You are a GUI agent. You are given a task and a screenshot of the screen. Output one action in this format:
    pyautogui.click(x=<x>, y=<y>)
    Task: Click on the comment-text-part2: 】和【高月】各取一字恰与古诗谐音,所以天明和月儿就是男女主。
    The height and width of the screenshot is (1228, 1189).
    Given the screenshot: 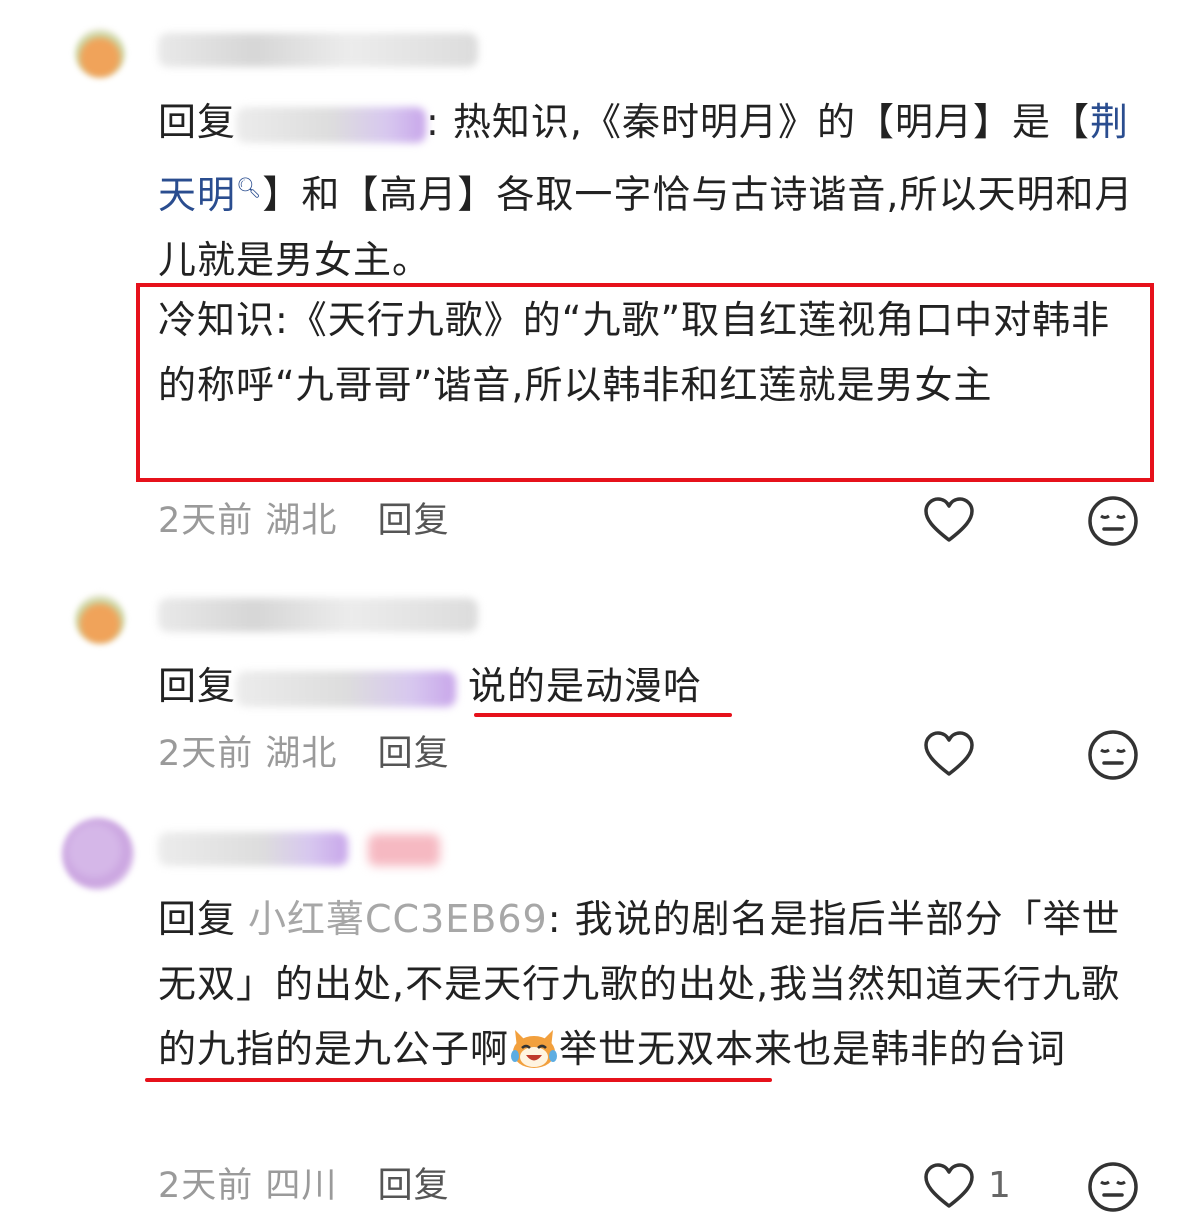 What is the action you would take?
    pyautogui.click(x=646, y=227)
    